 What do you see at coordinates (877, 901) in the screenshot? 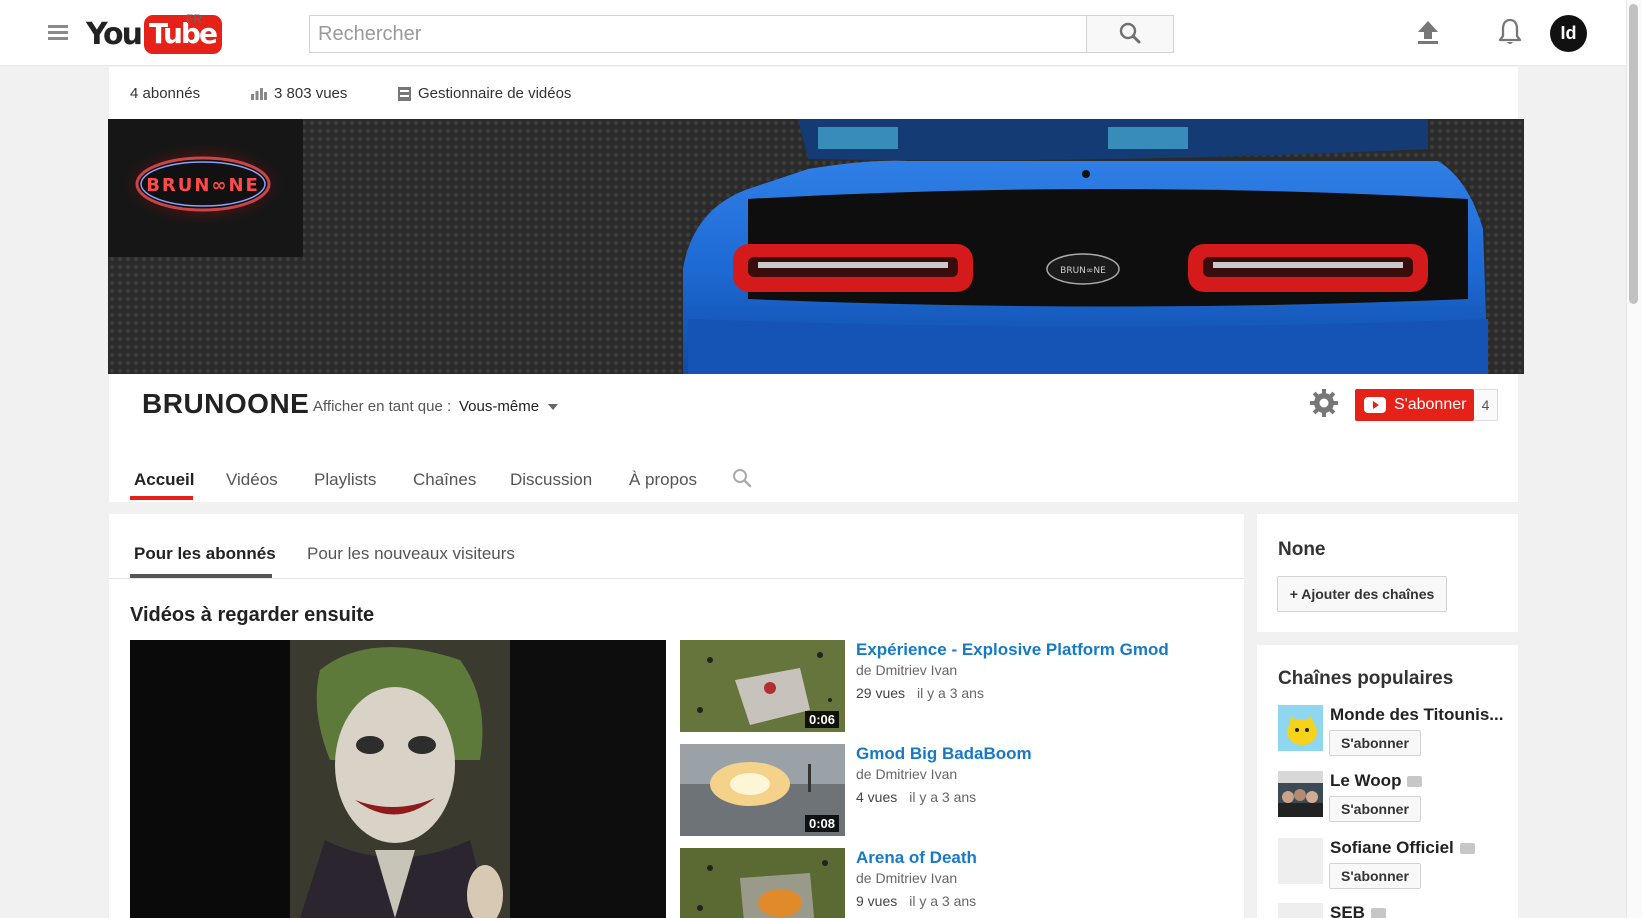
I see `video-views: 9 vues` at bounding box center [877, 901].